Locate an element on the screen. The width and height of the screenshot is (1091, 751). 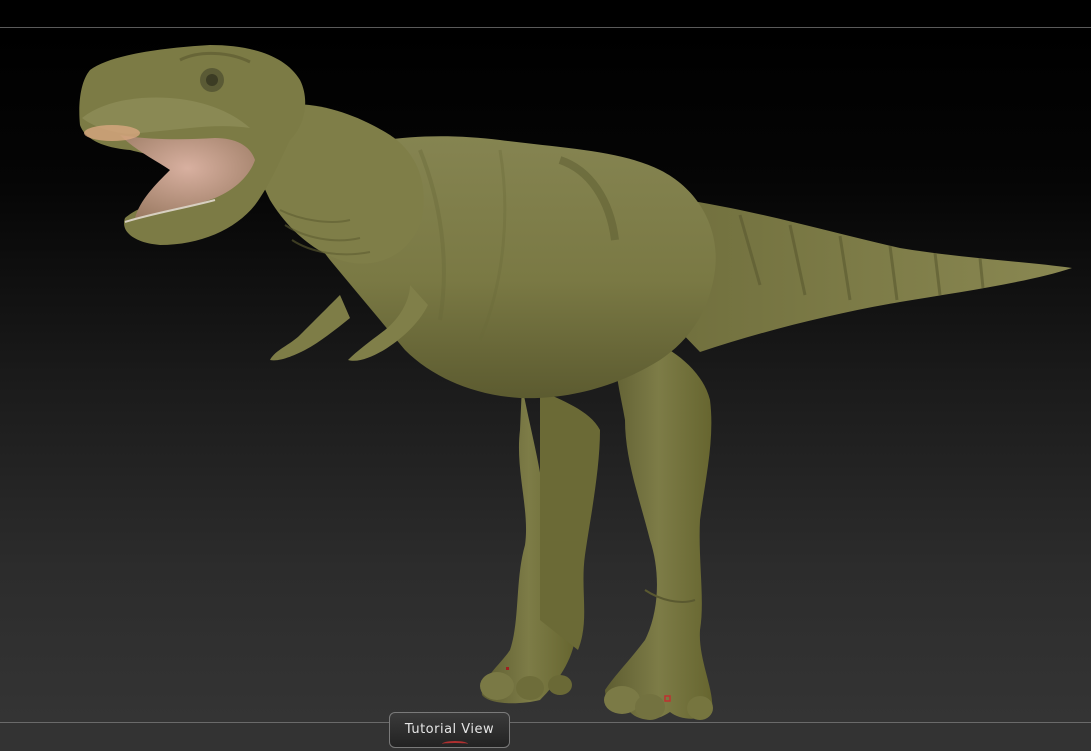
bottom-toolbar is located at coordinates (545, 737).